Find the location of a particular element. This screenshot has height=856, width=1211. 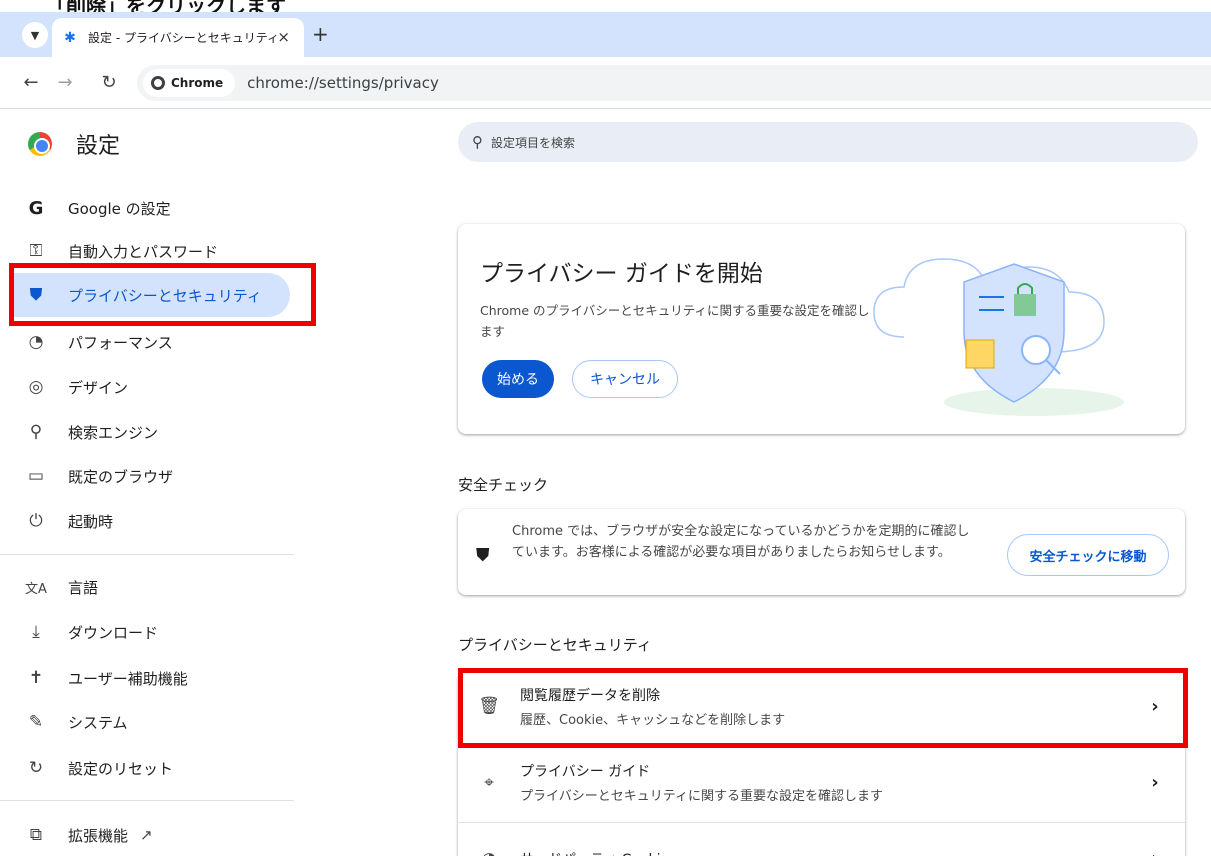

settings-header: 設定 is located at coordinates (74, 144).